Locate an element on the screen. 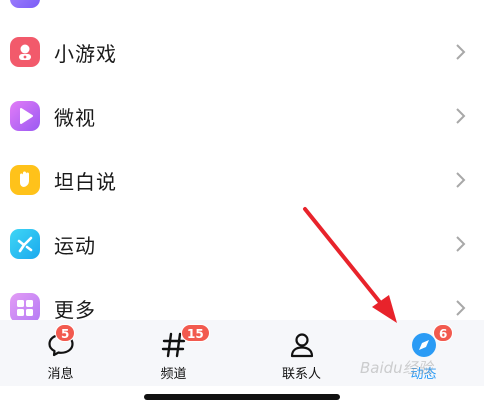 The image size is (484, 405). menu-item-mini-games: 小游戏 is located at coordinates (242, 52).